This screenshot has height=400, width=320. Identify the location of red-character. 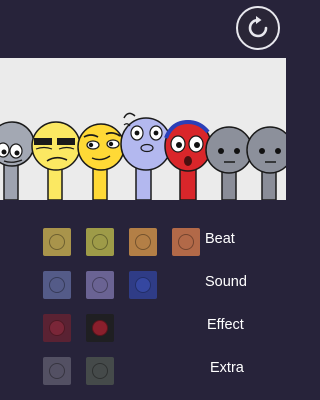
(188, 159).